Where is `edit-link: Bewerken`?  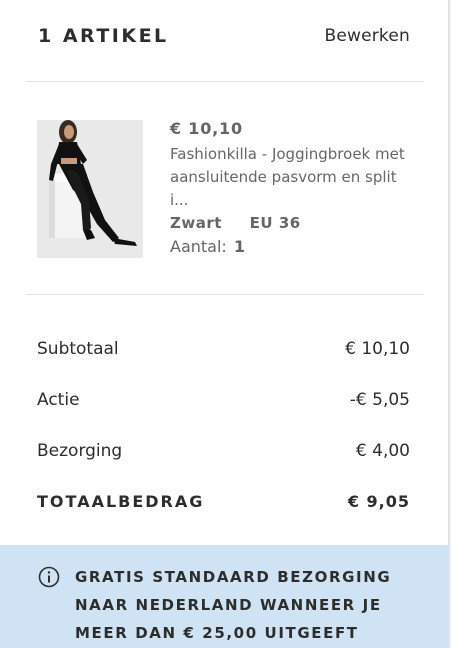
edit-link: Bewerken is located at coordinates (367, 36).